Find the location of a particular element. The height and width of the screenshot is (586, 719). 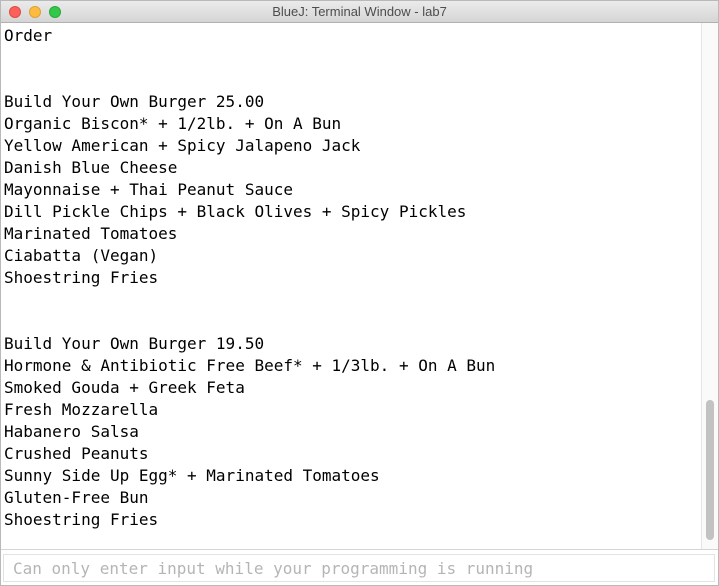

output-line: Marinated Tomatoes is located at coordinates (91, 233).